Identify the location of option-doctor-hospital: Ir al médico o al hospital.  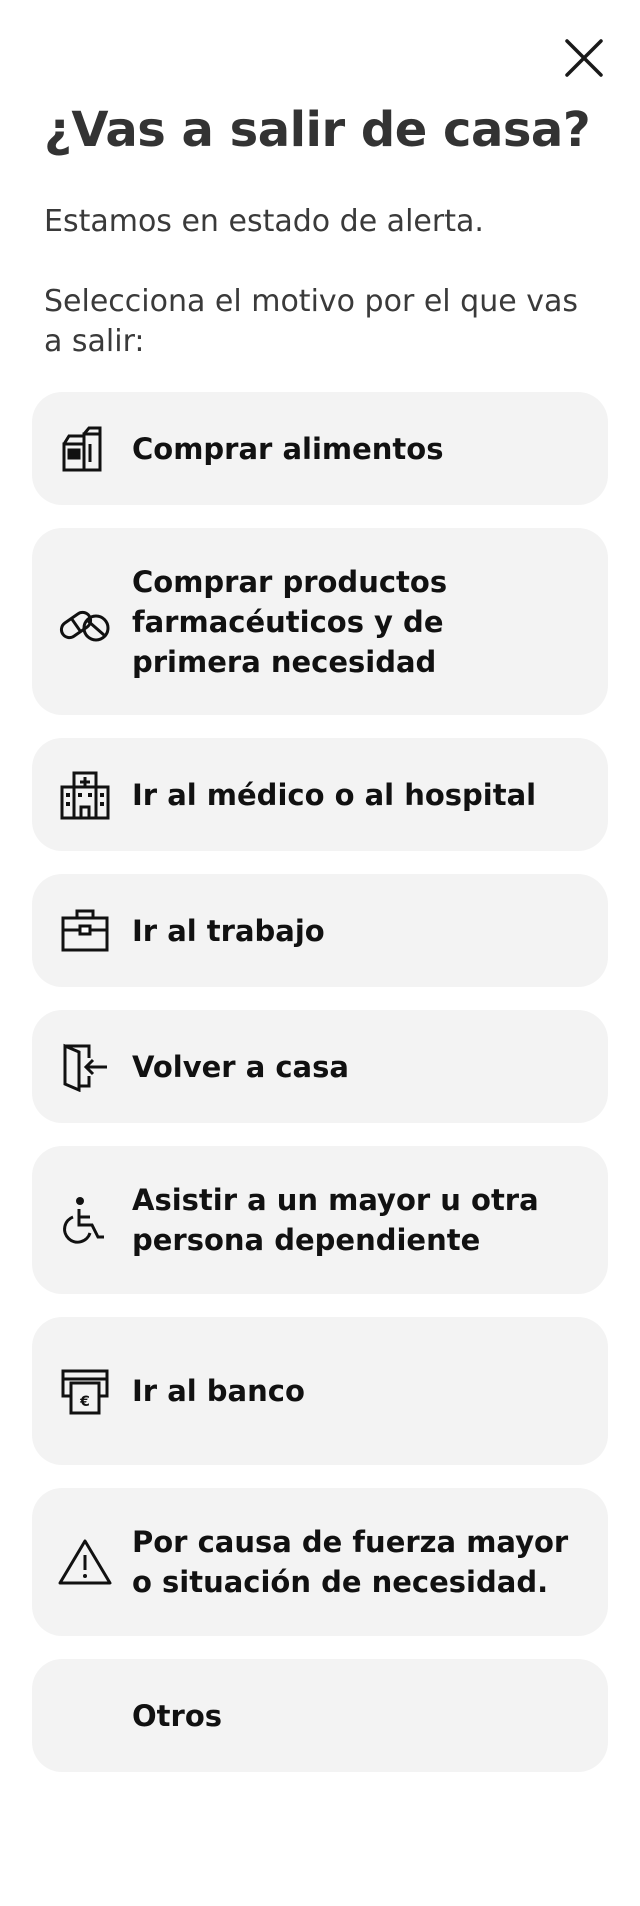
(320, 794).